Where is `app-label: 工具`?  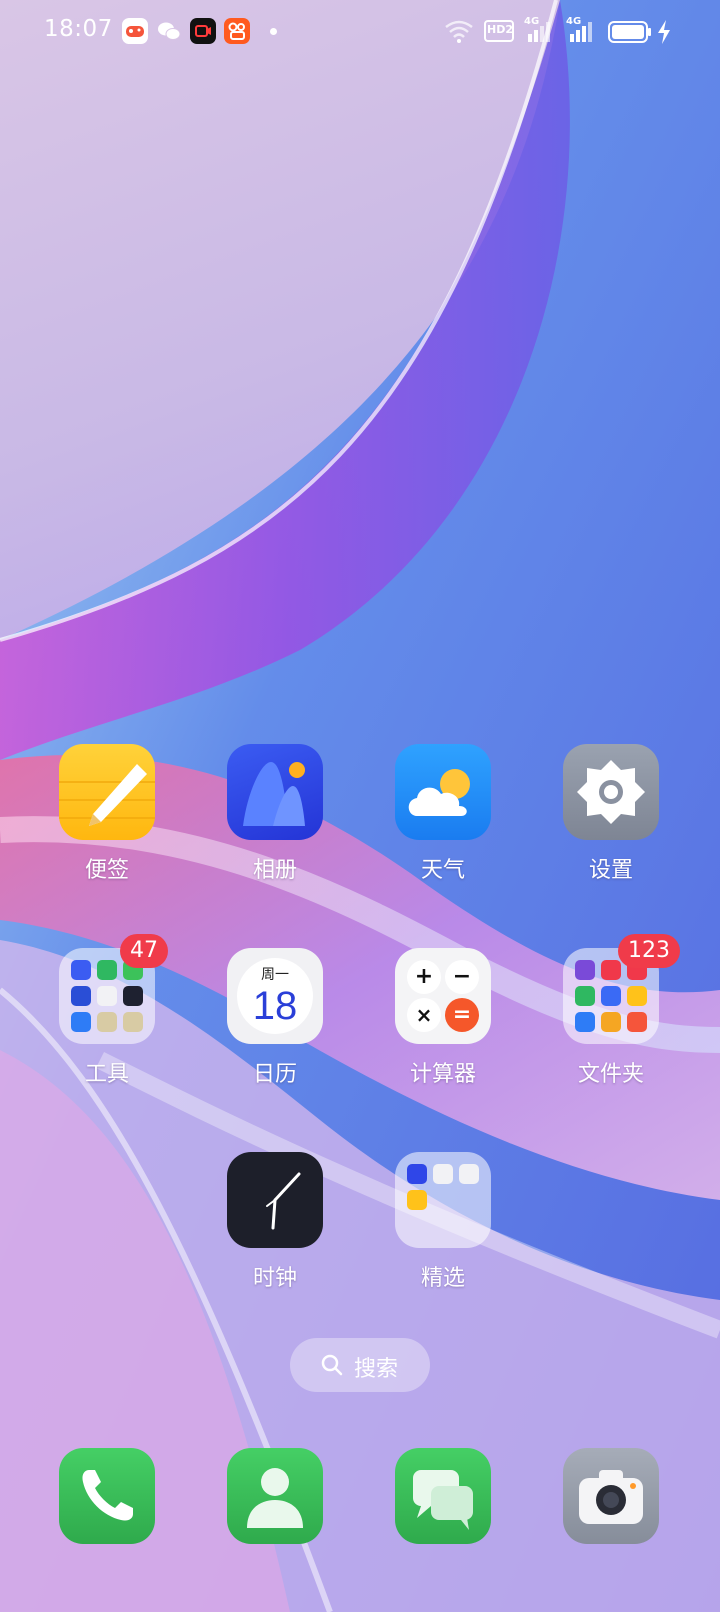 app-label: 工具 is located at coordinates (106, 1074).